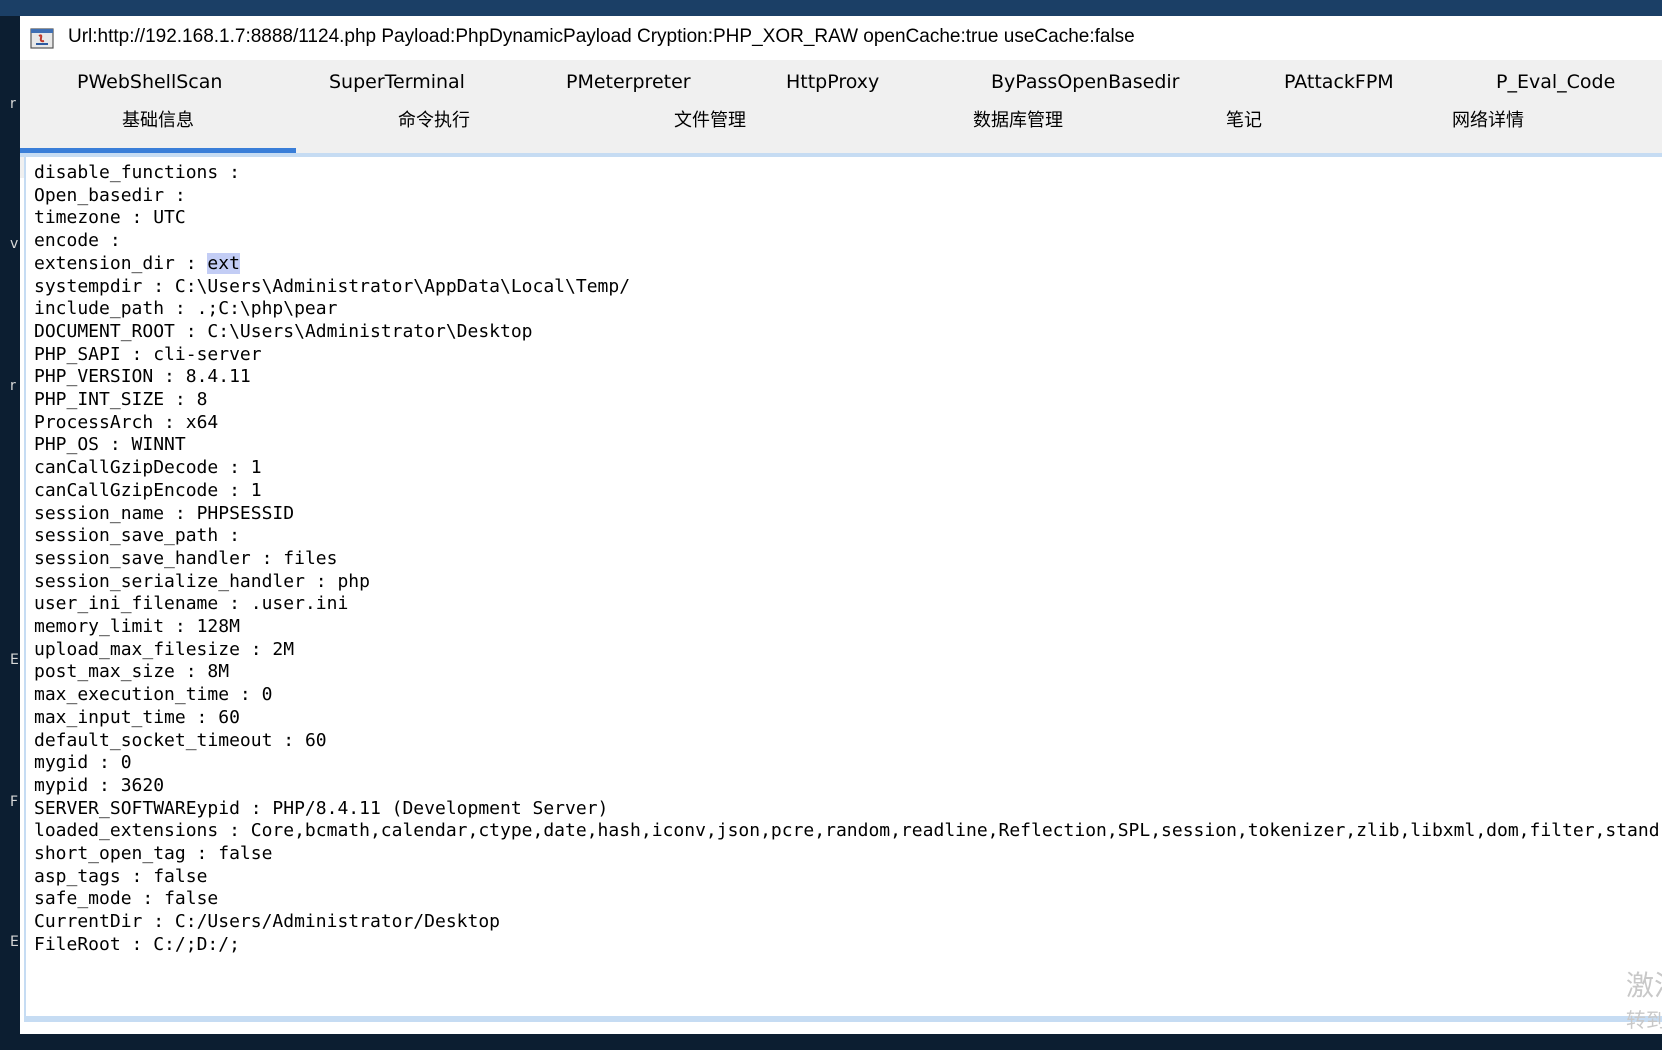  Describe the element at coordinates (1555, 82) in the screenshot. I see `plugin-p-eval-code: P_Eval_Code` at that location.